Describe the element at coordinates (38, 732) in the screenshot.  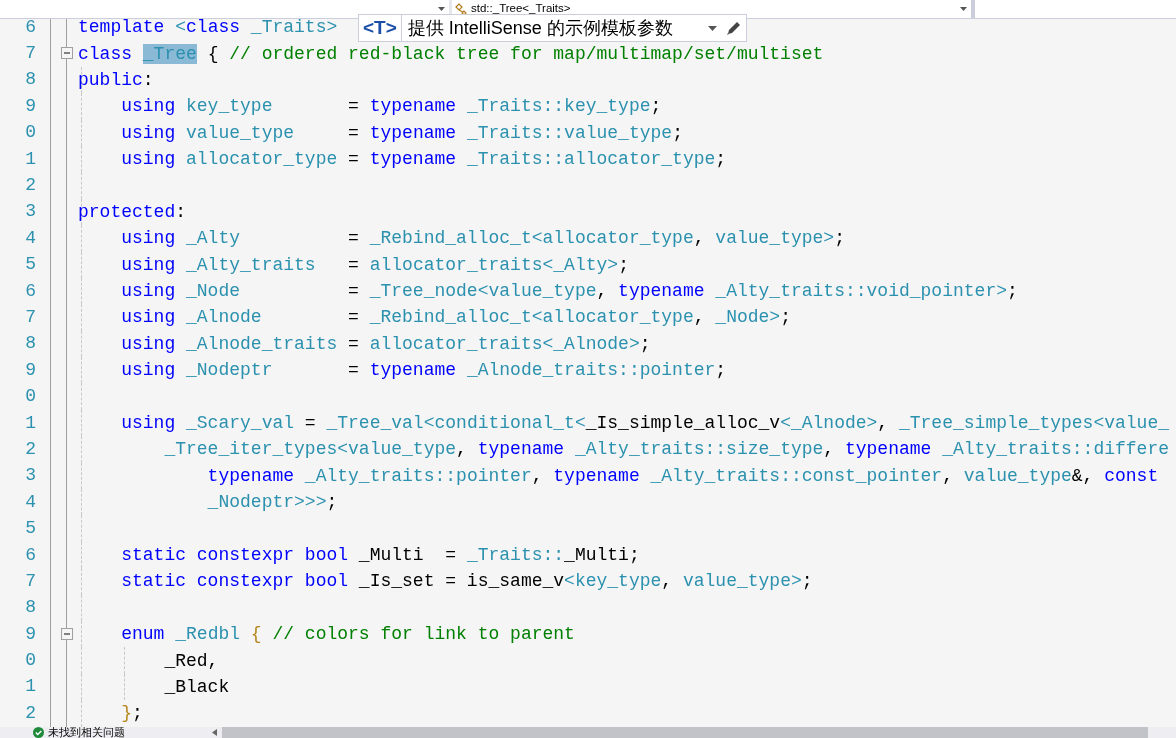
I see `check-circle-icon` at that location.